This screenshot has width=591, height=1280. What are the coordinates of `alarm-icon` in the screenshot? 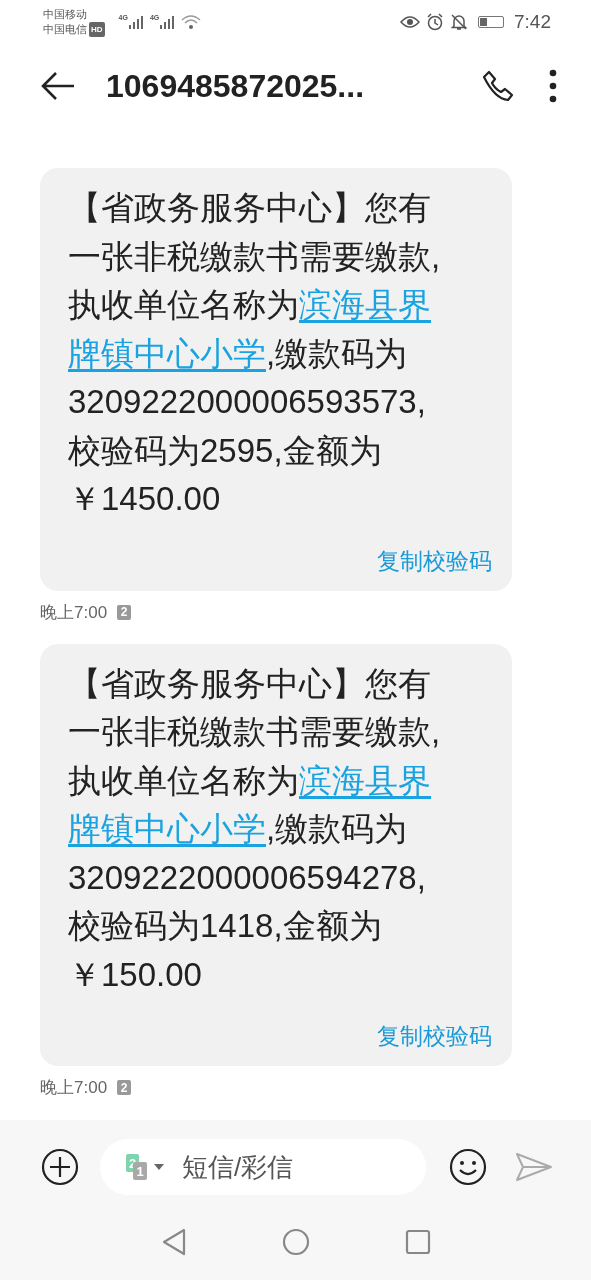 It's located at (435, 22).